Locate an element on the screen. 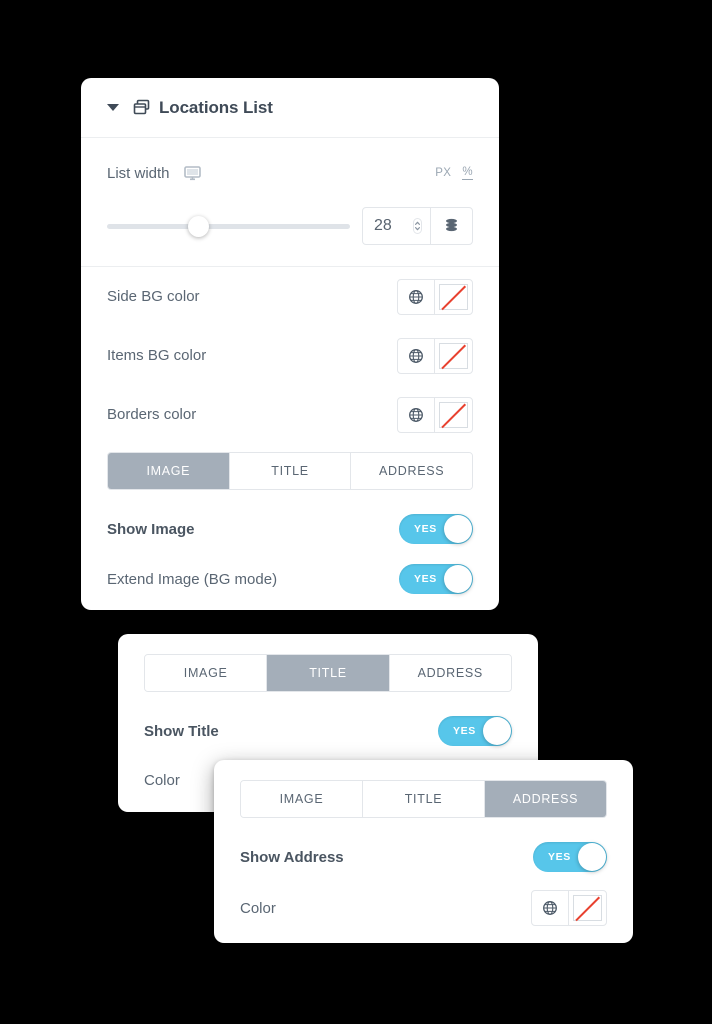 The width and height of the screenshot is (712, 1024). panel-header: Locations List is located at coordinates (290, 108).